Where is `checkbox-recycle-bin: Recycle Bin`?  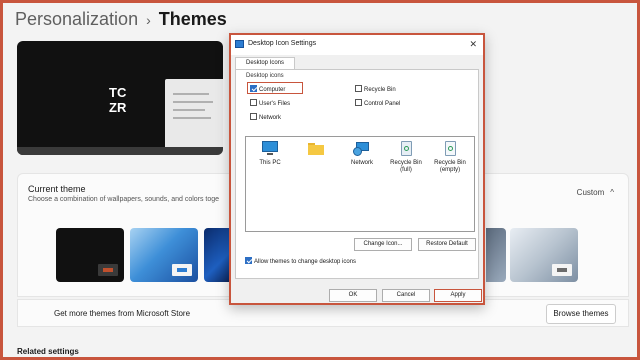 checkbox-recycle-bin: Recycle Bin is located at coordinates (375, 89).